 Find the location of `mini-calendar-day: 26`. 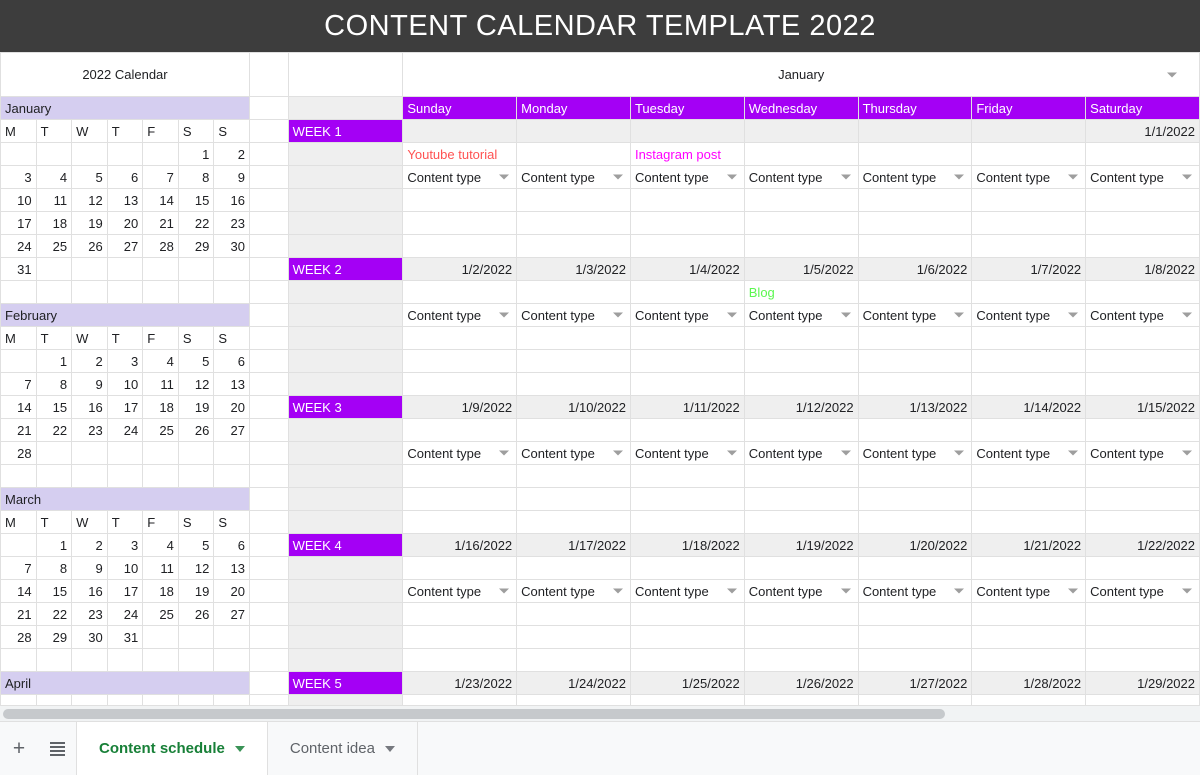

mini-calendar-day: 26 is located at coordinates (196, 614).